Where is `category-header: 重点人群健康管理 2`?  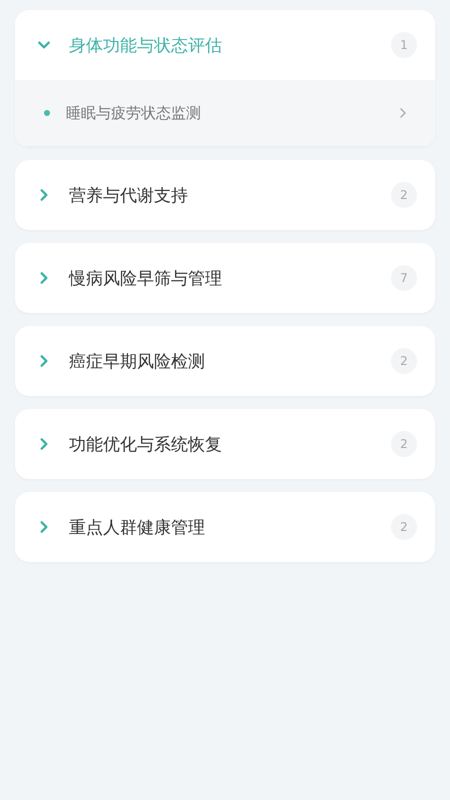 category-header: 重点人群健康管理 2 is located at coordinates (225, 527).